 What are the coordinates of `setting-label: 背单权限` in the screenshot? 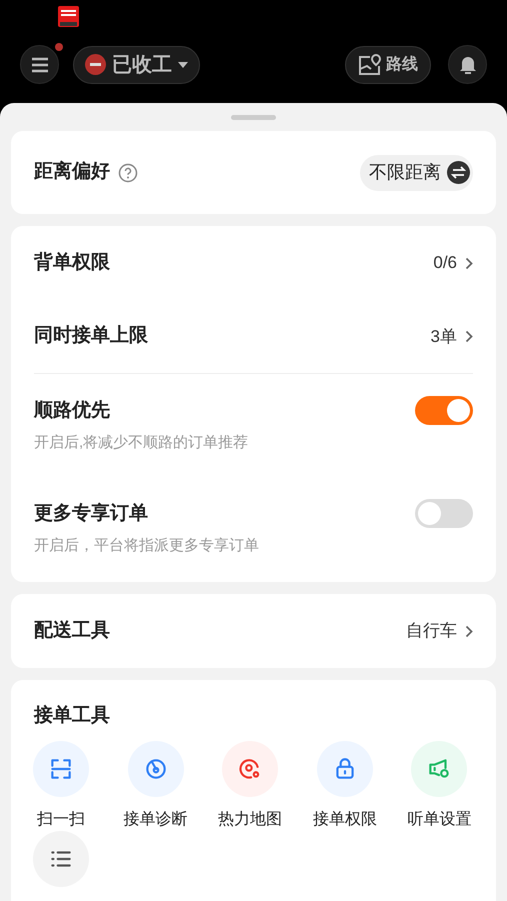 It's located at (72, 262).